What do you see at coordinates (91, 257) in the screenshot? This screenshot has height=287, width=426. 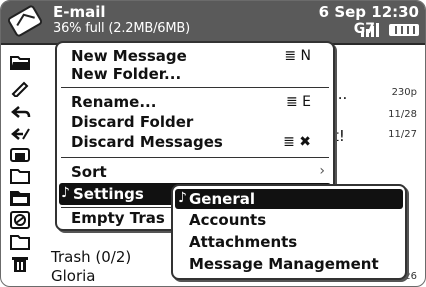 I see `trash-folder-label: Trash (0/2)` at bounding box center [91, 257].